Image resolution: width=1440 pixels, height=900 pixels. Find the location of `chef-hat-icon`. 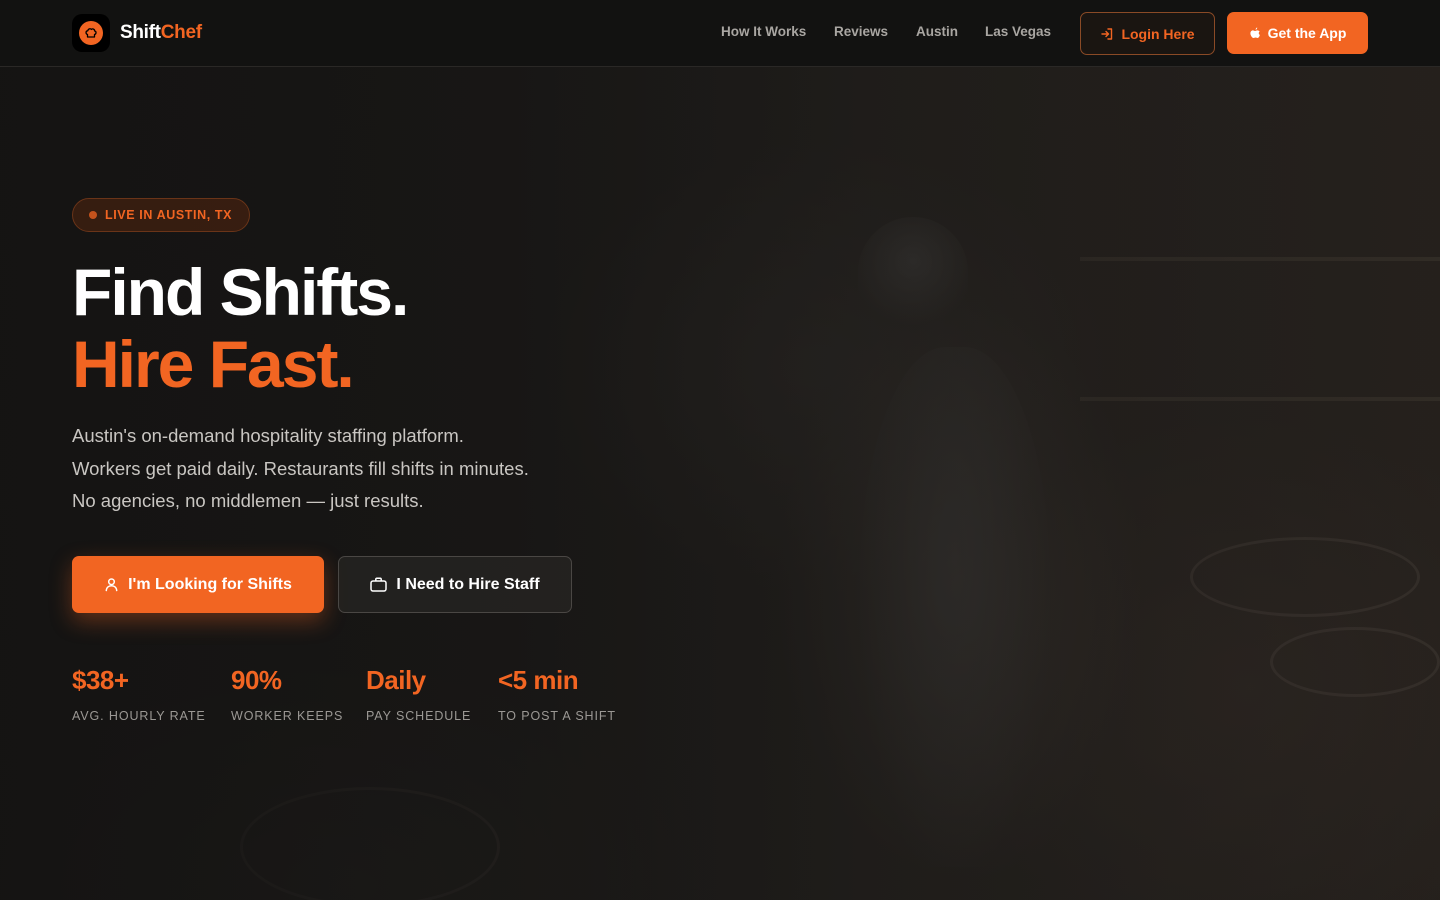

chef-hat-icon is located at coordinates (91, 33).